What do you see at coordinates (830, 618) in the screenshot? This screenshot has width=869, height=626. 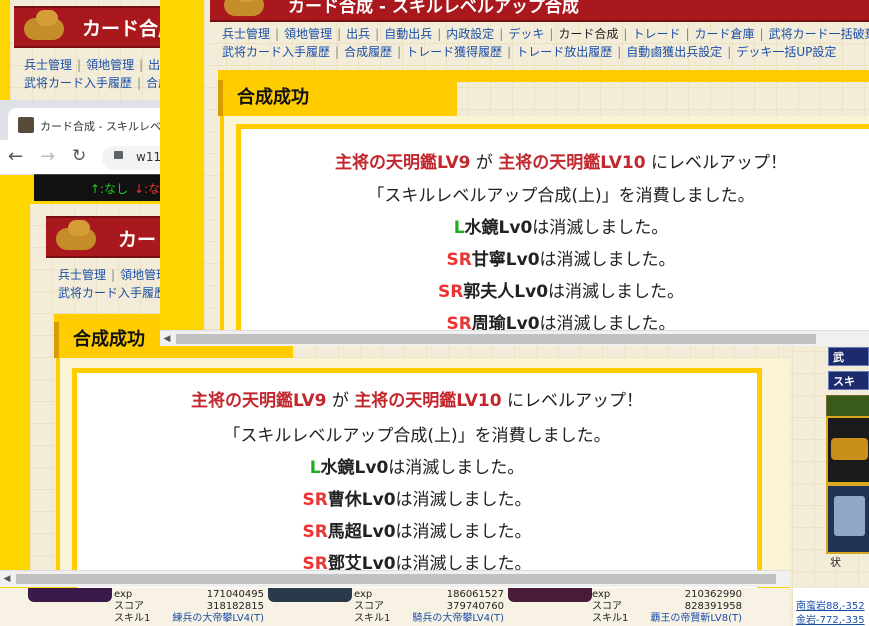 I see `side-link-2: 金岩-772,-335` at bounding box center [830, 618].